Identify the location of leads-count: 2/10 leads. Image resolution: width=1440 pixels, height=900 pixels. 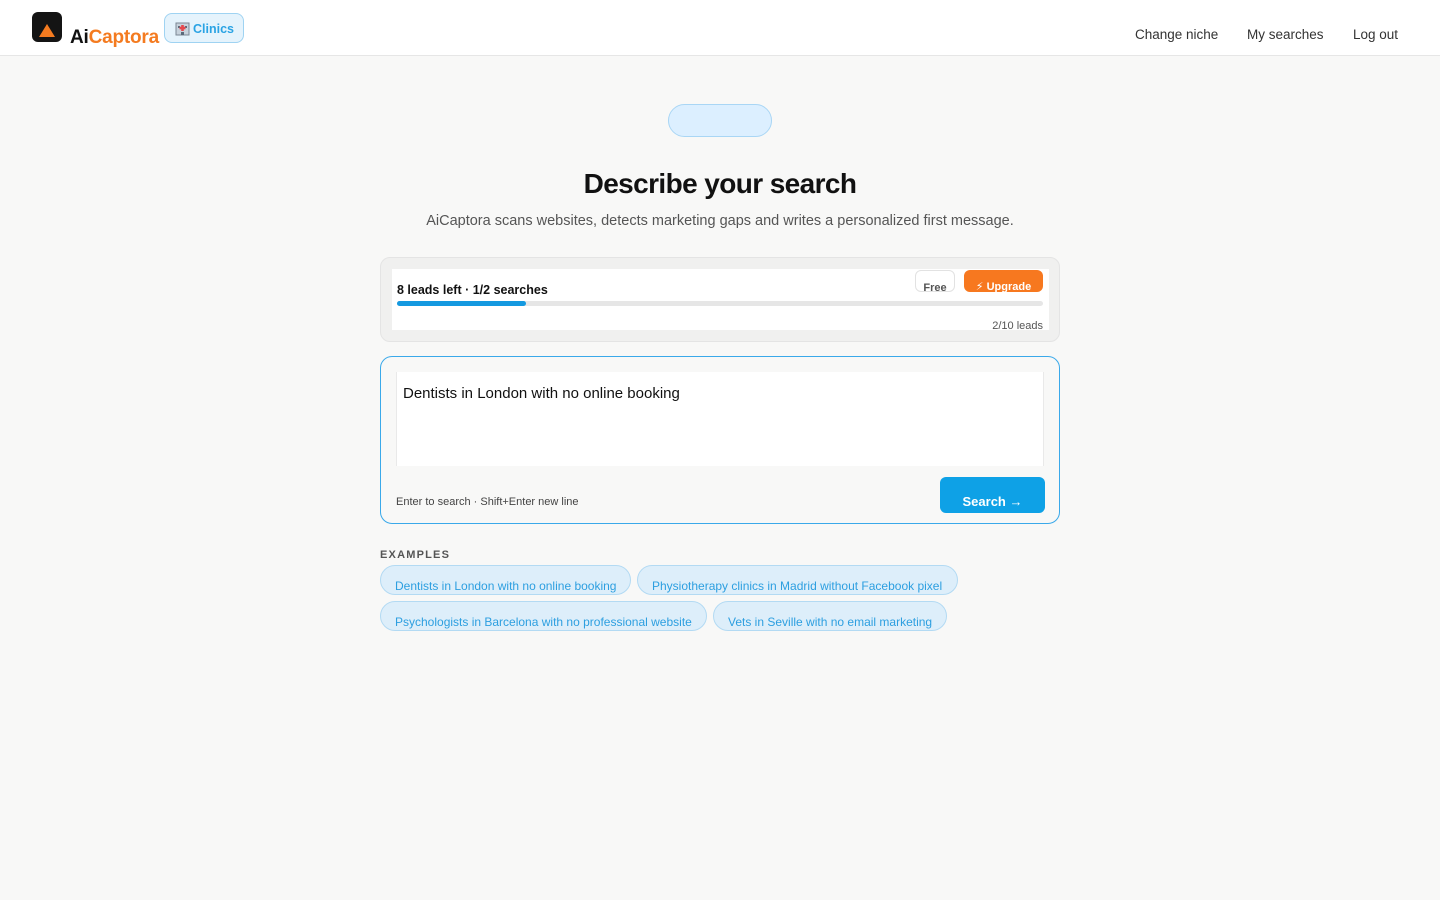
(1017, 326).